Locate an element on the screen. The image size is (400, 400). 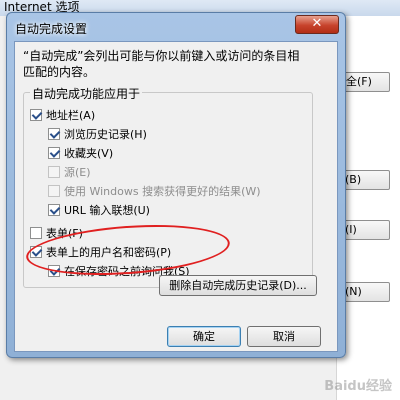
address-bar-label: 地址栏(A) is located at coordinates (71, 115).